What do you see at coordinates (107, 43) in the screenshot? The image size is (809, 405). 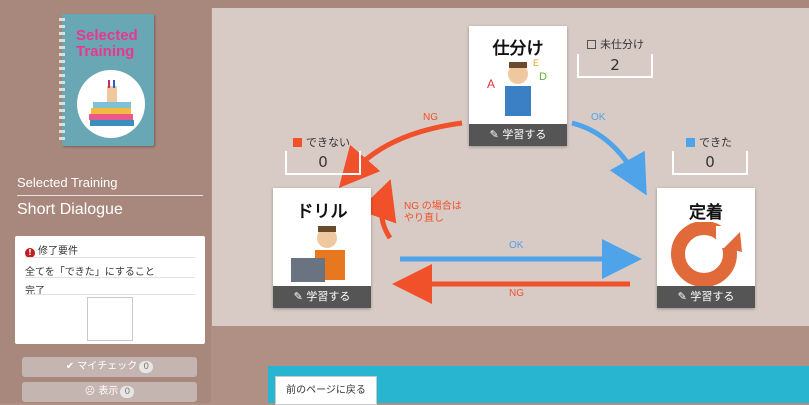 I see `cover-title: Selected Training` at bounding box center [107, 43].